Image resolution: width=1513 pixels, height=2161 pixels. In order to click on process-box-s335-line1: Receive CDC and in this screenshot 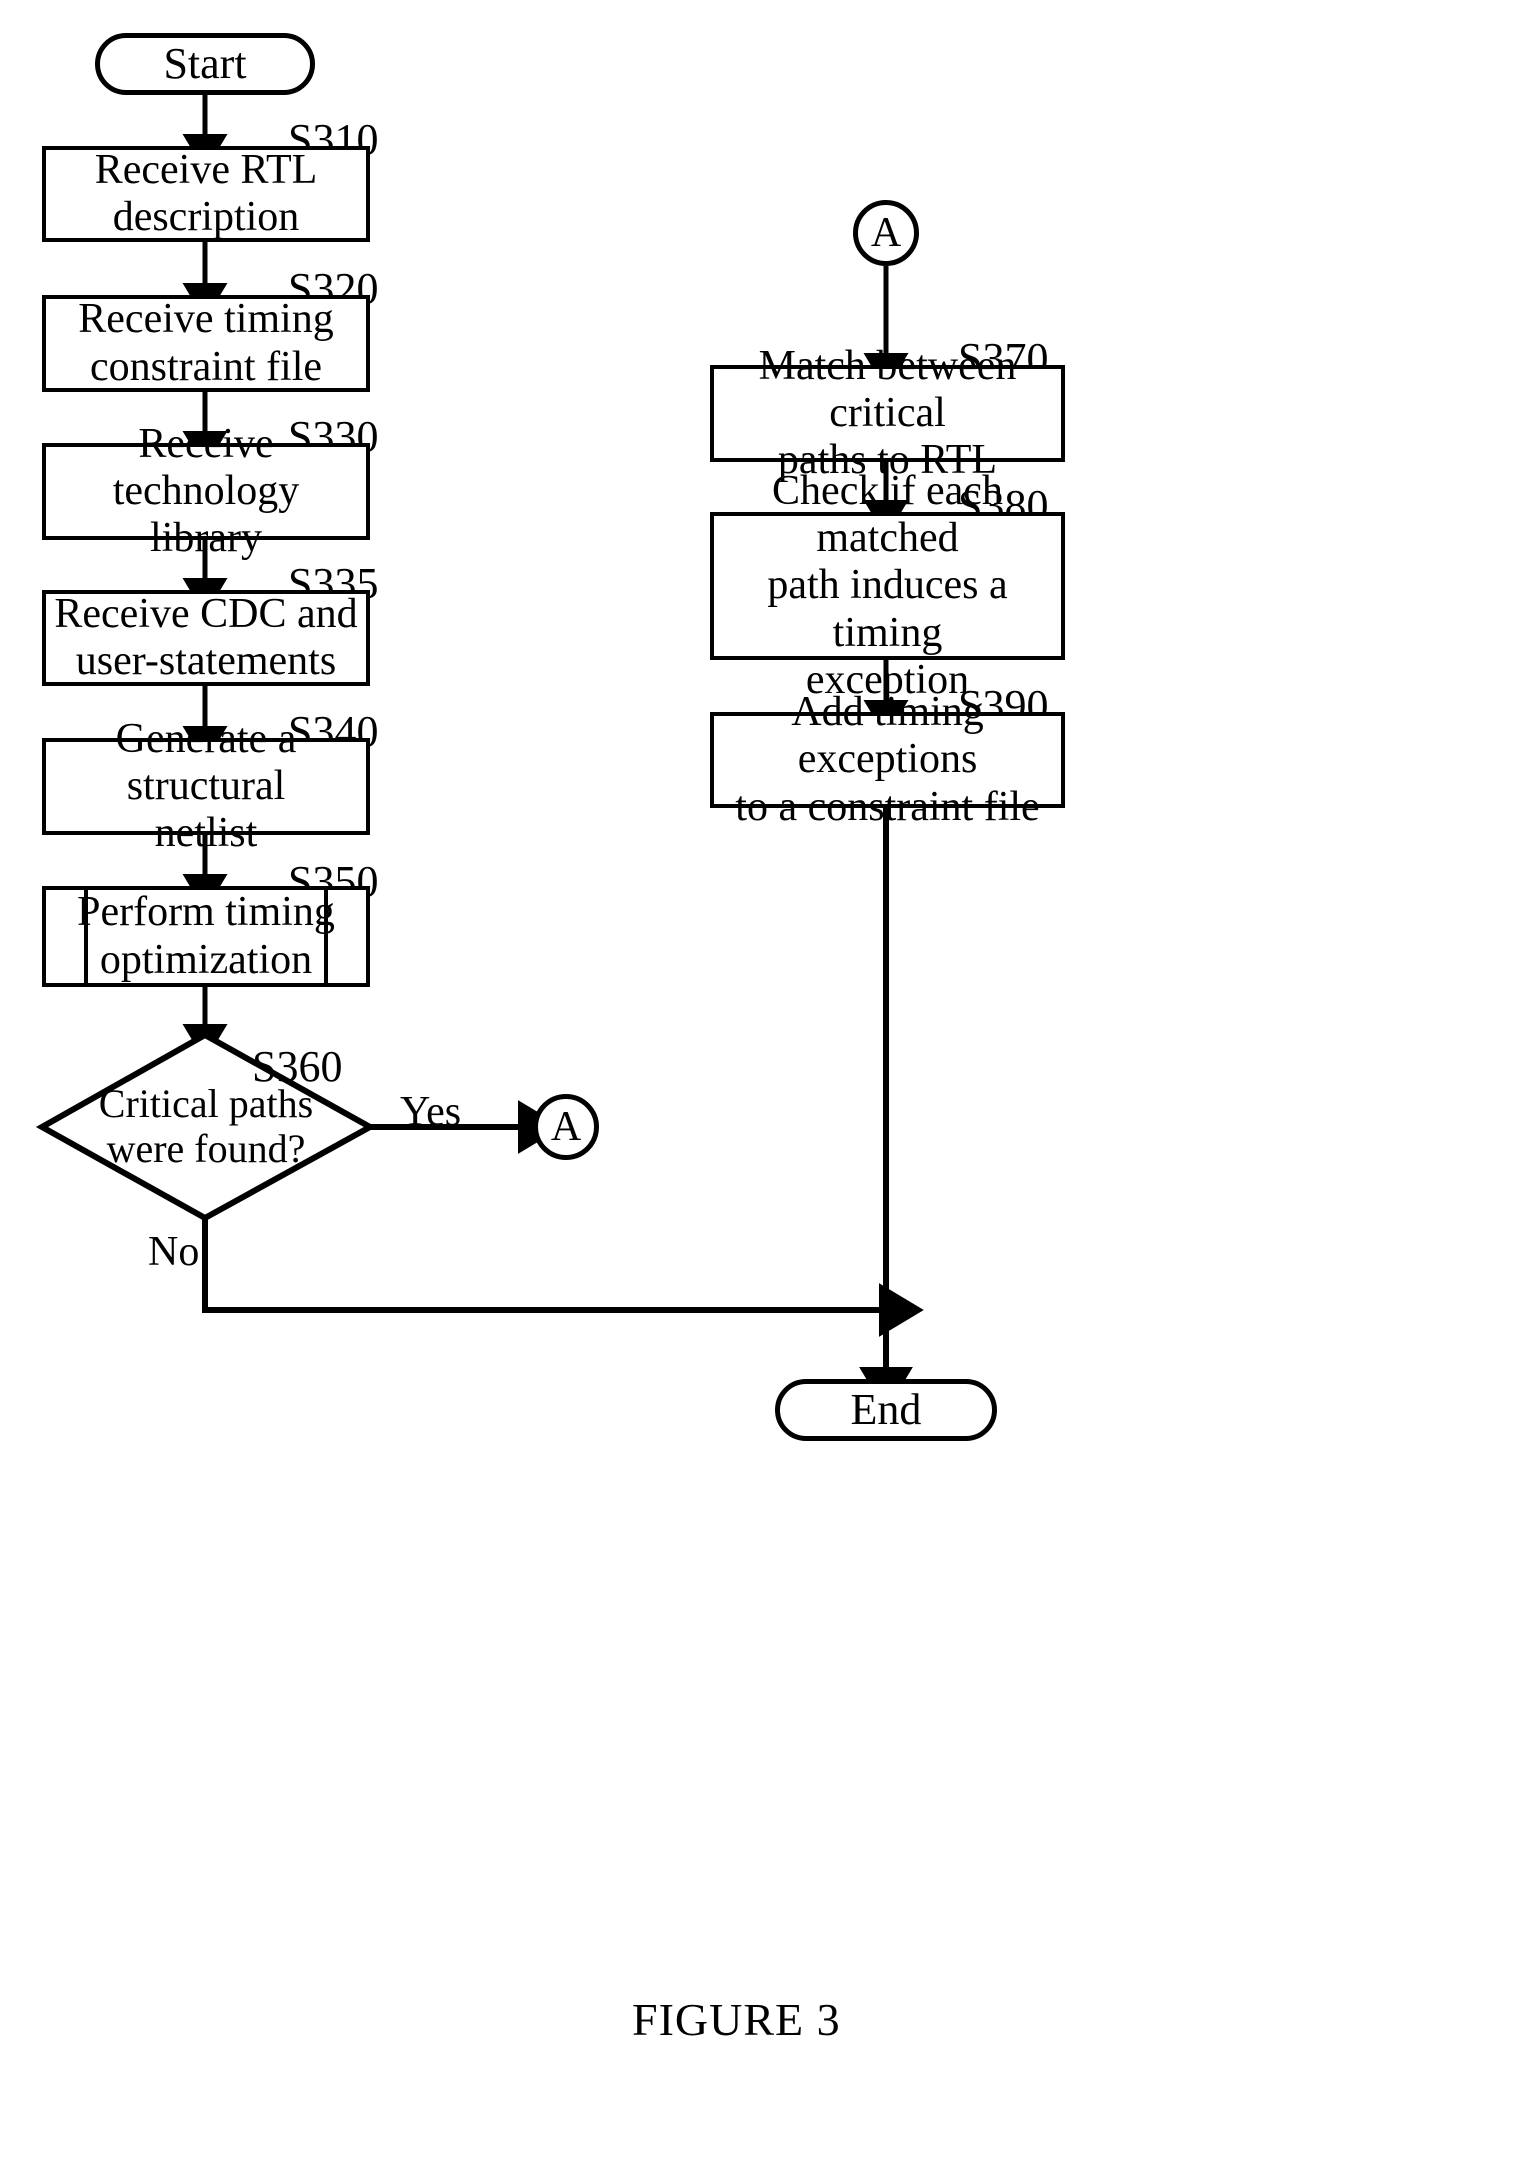, I will do `click(206, 613)`.